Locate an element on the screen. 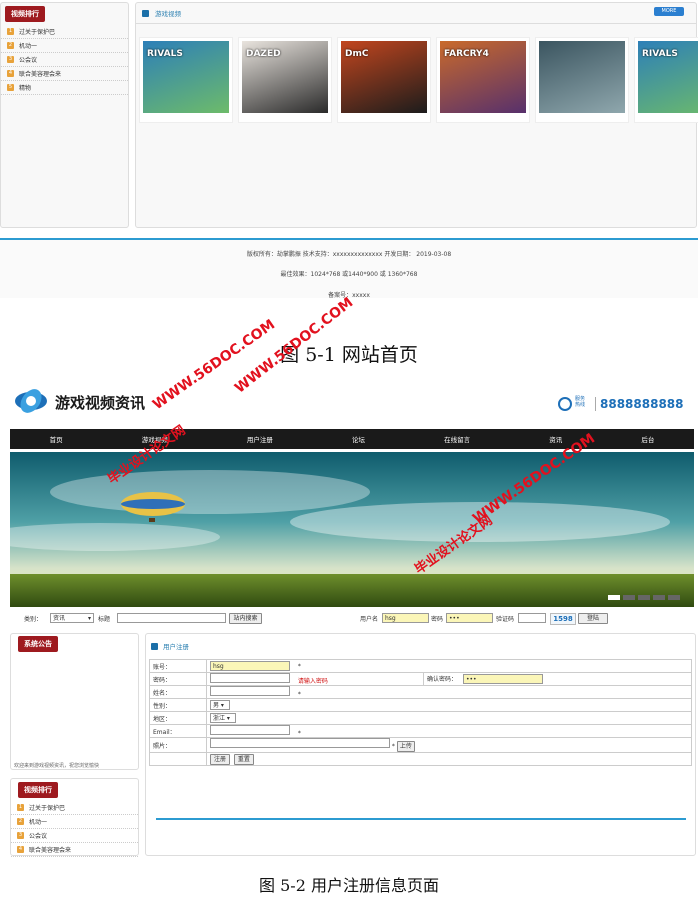 Image resolution: width=698 pixels, height=899 pixels. name-label: 姓名： is located at coordinates (178, 692).